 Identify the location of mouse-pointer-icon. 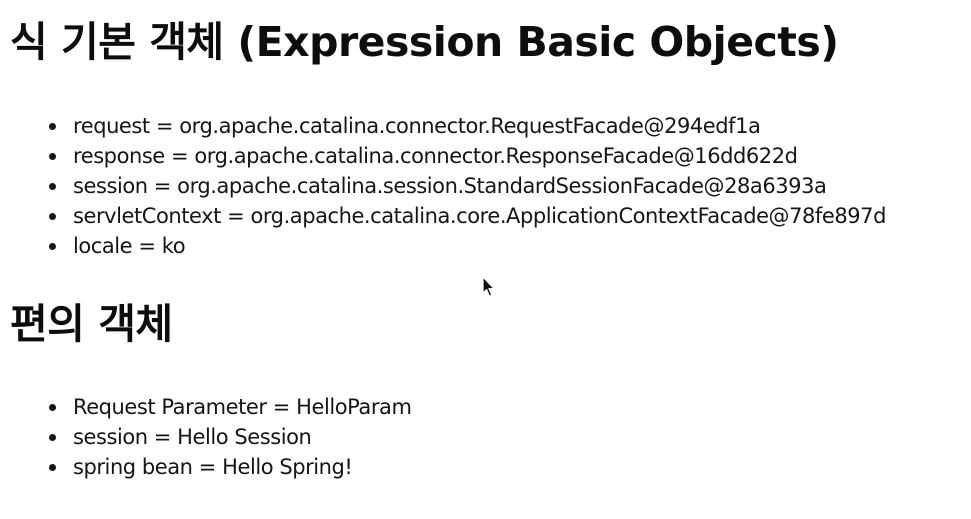
(488, 286).